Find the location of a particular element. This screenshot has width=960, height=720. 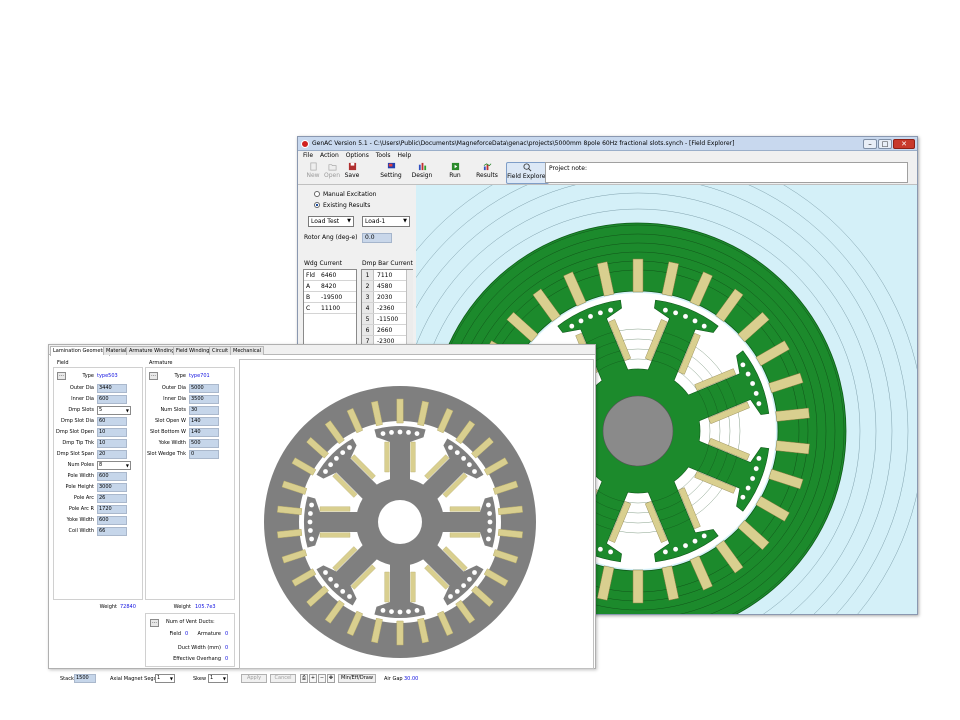

table-row: 5 -11500 is located at coordinates (384, 319).